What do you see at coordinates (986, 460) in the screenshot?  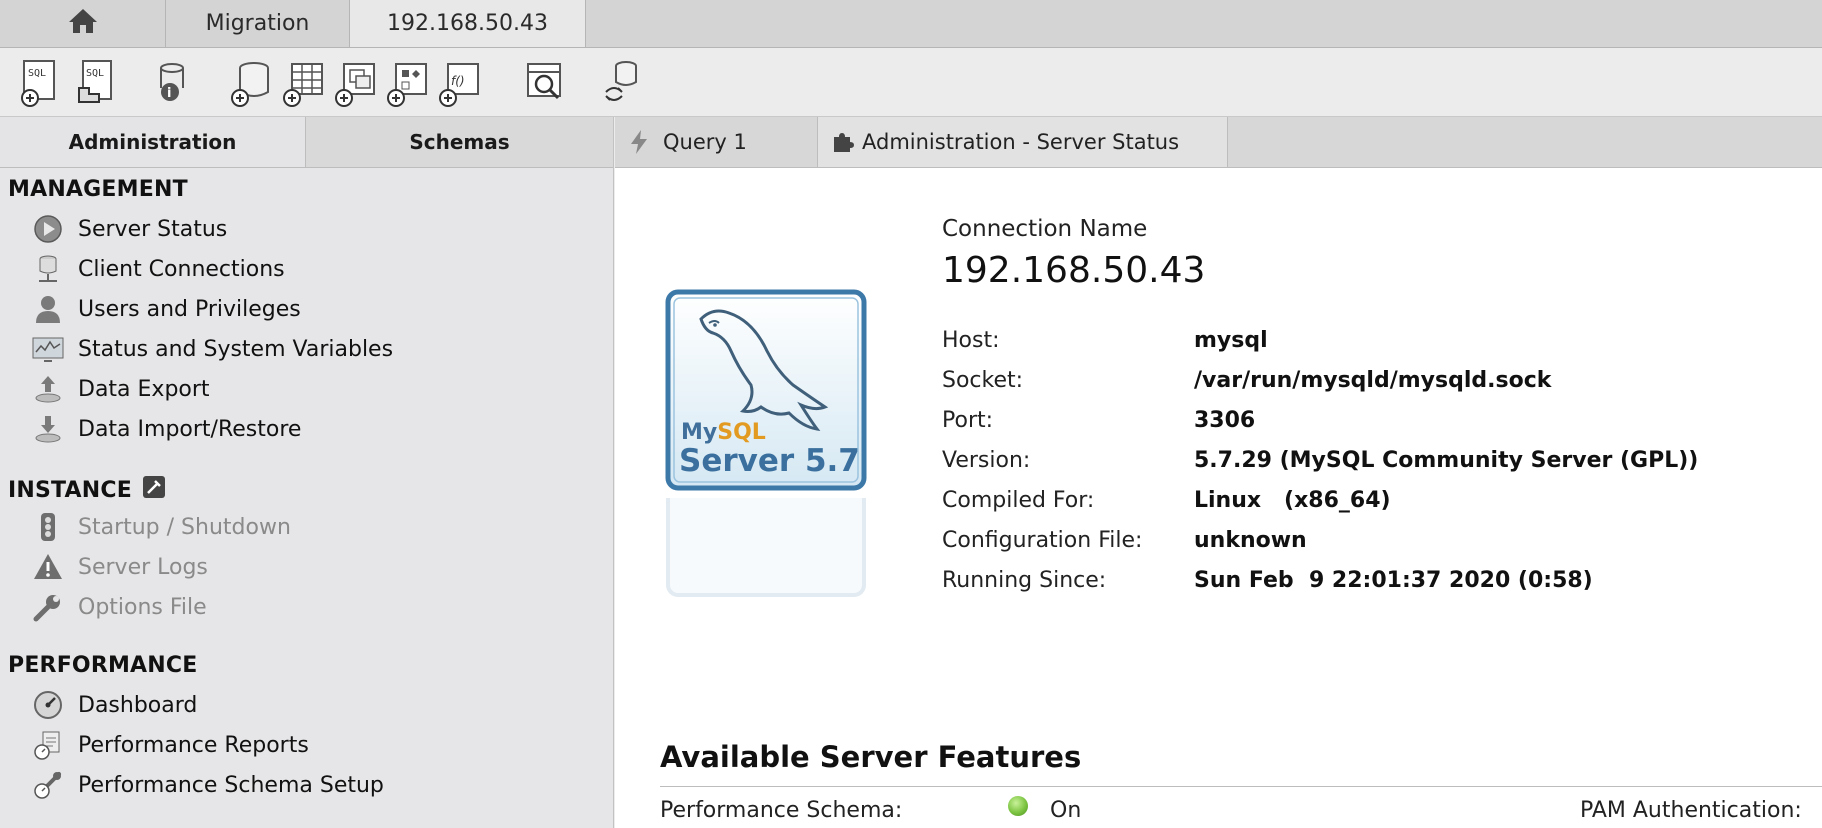 I see `version-label: Version:` at bounding box center [986, 460].